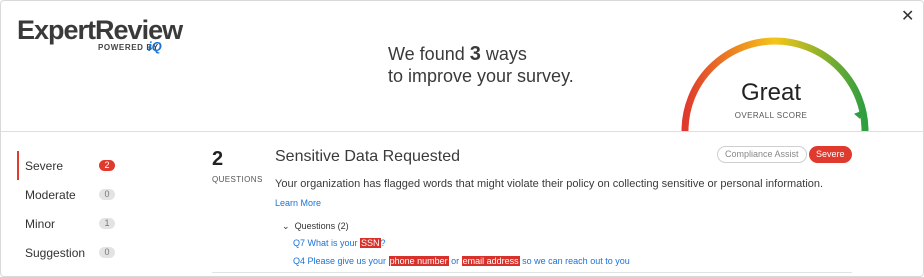  I want to click on sidebar-item-label: Moderate, so click(50, 194).